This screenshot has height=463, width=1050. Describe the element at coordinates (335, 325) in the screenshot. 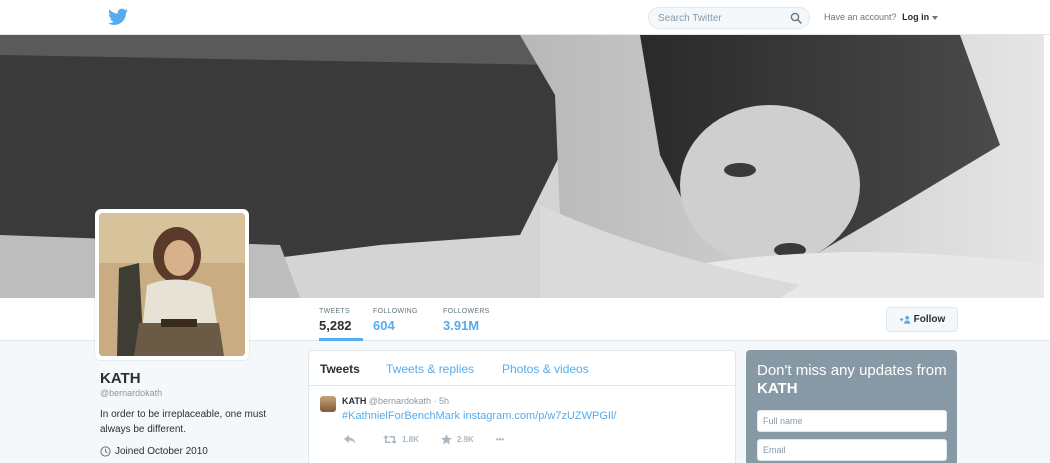

I see `stat-tweets-value: 5,282` at that location.